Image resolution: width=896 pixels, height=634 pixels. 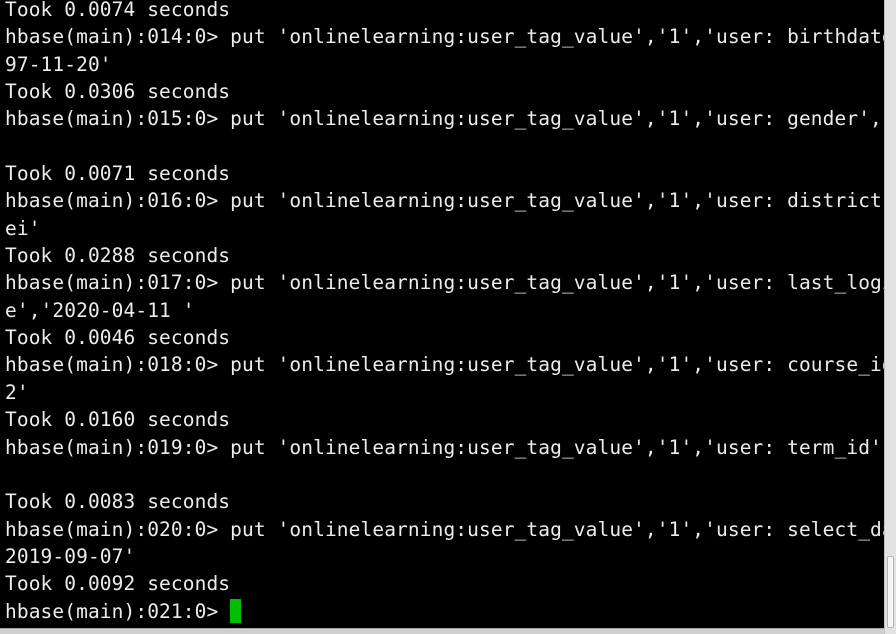 What do you see at coordinates (17, 392) in the screenshot?
I see `output-line: 2'` at bounding box center [17, 392].